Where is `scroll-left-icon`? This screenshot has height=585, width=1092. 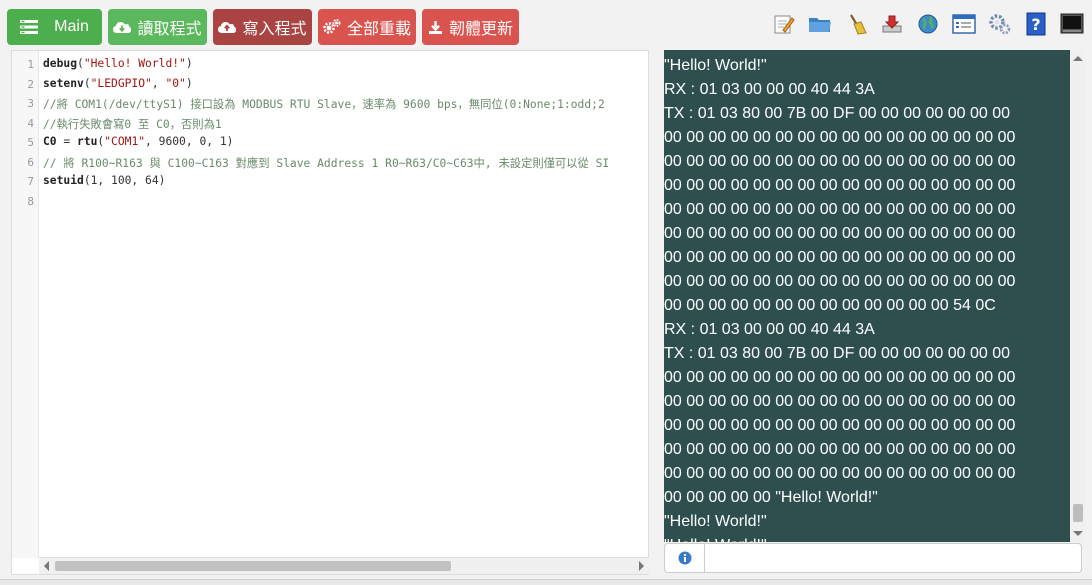 scroll-left-icon is located at coordinates (46, 566).